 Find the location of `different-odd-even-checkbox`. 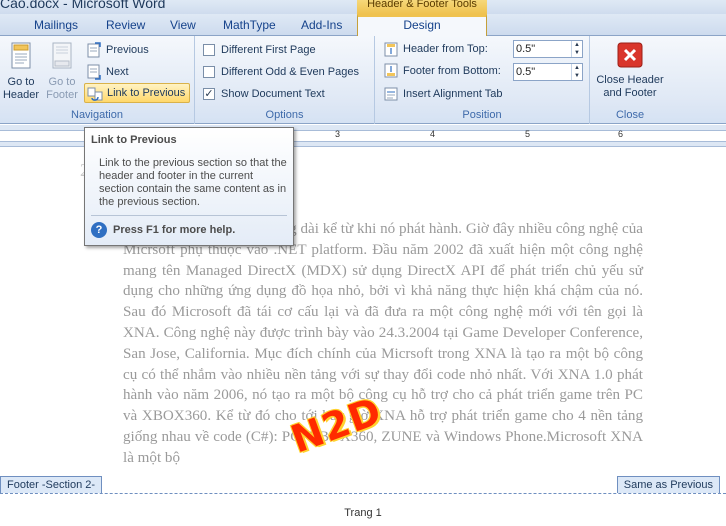

different-odd-even-checkbox is located at coordinates (209, 72).